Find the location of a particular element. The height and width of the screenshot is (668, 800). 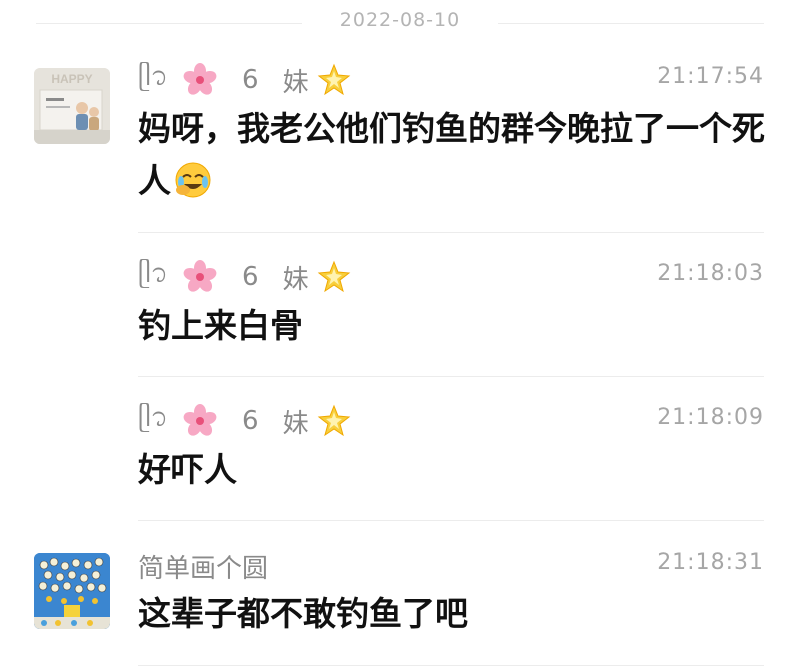

avatar is located at coordinates (72, 591).